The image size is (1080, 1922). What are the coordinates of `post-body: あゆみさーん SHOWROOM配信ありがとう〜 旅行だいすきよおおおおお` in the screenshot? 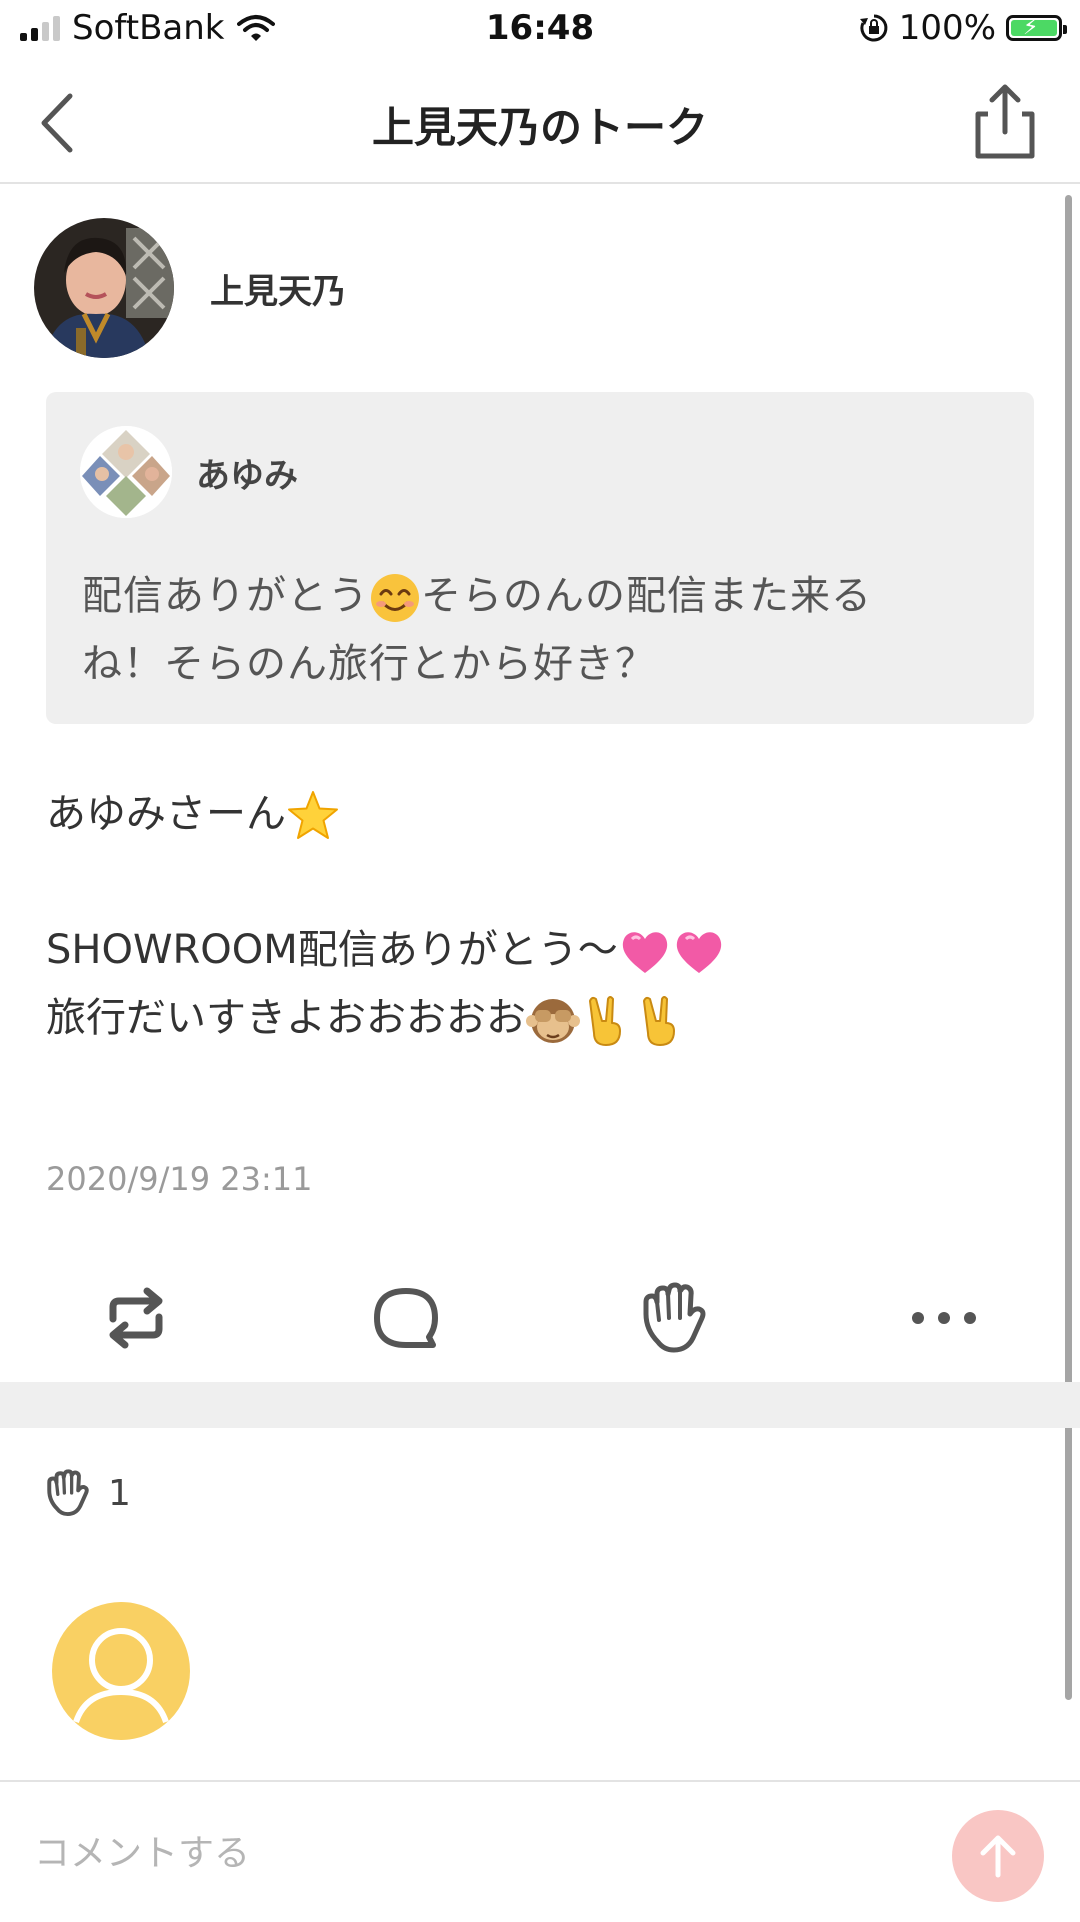 It's located at (536, 916).